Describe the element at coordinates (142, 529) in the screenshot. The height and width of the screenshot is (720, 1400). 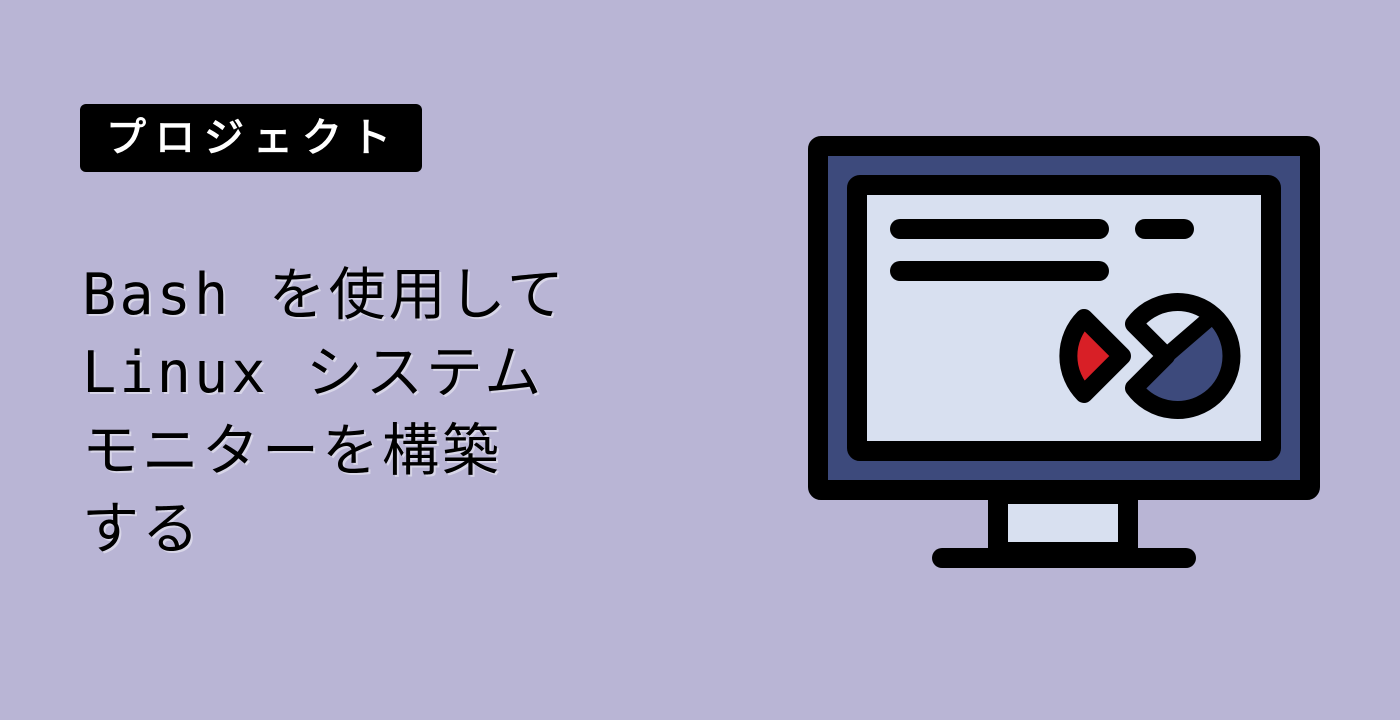
I see `page-title-line-4: する` at that location.